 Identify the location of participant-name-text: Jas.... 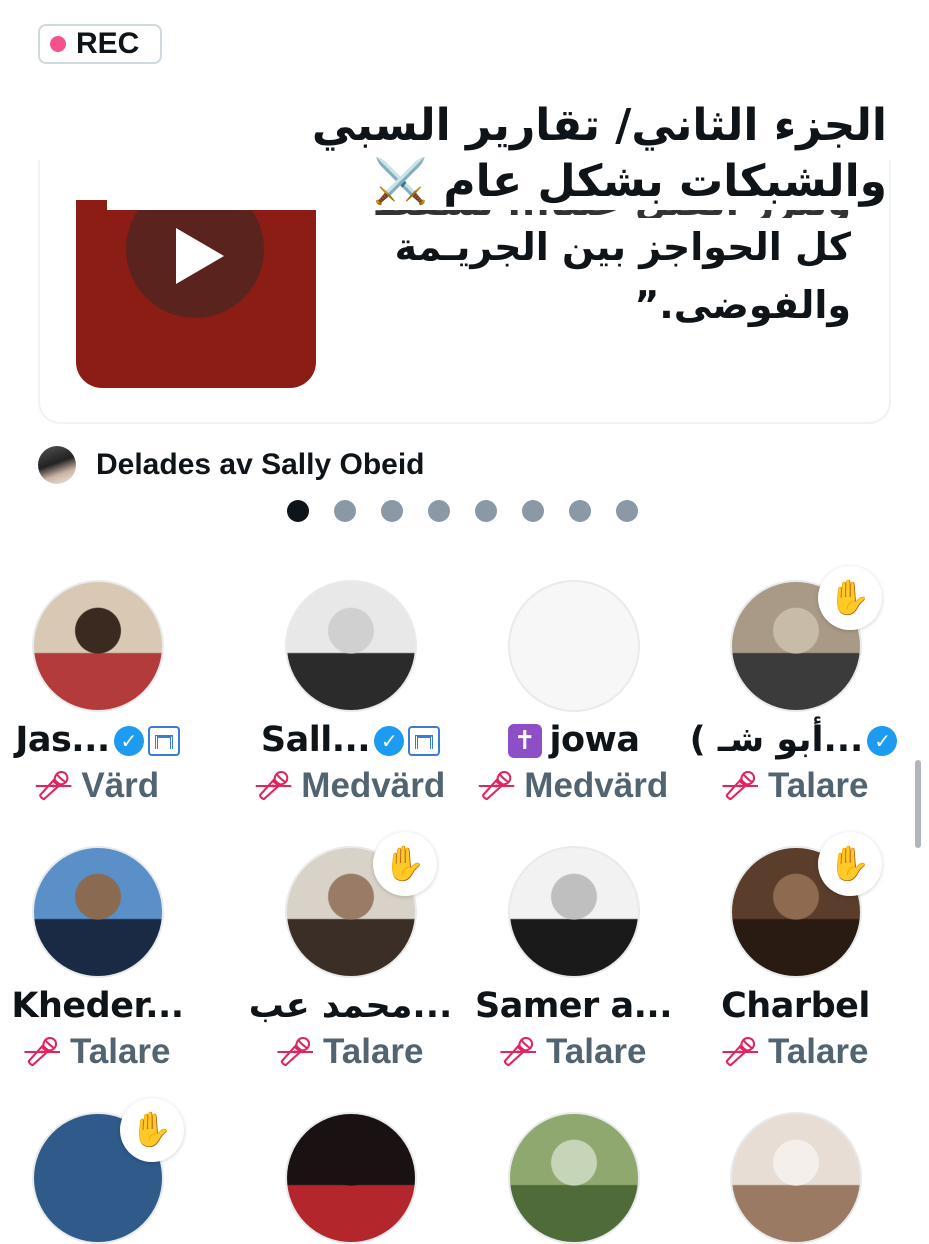
(62, 740).